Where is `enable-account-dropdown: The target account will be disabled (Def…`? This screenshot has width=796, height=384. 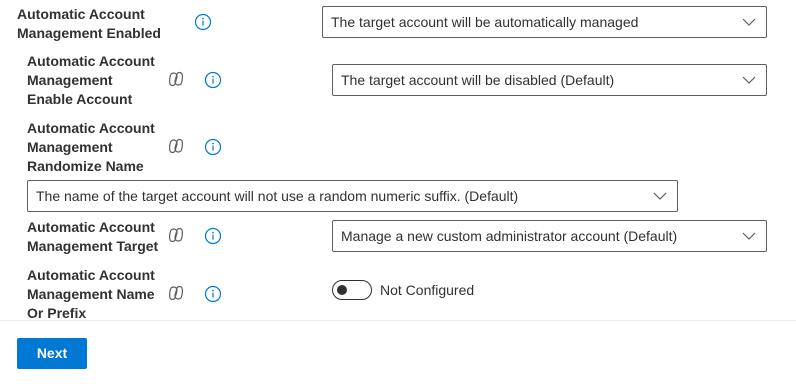
enable-account-dropdown: The target account will be disabled (Def… is located at coordinates (549, 80).